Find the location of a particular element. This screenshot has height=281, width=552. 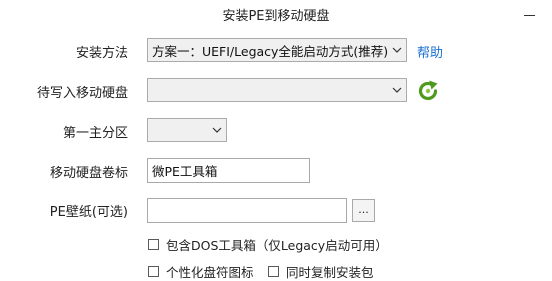

install-method-label: 安装方法 is located at coordinates (101, 53).